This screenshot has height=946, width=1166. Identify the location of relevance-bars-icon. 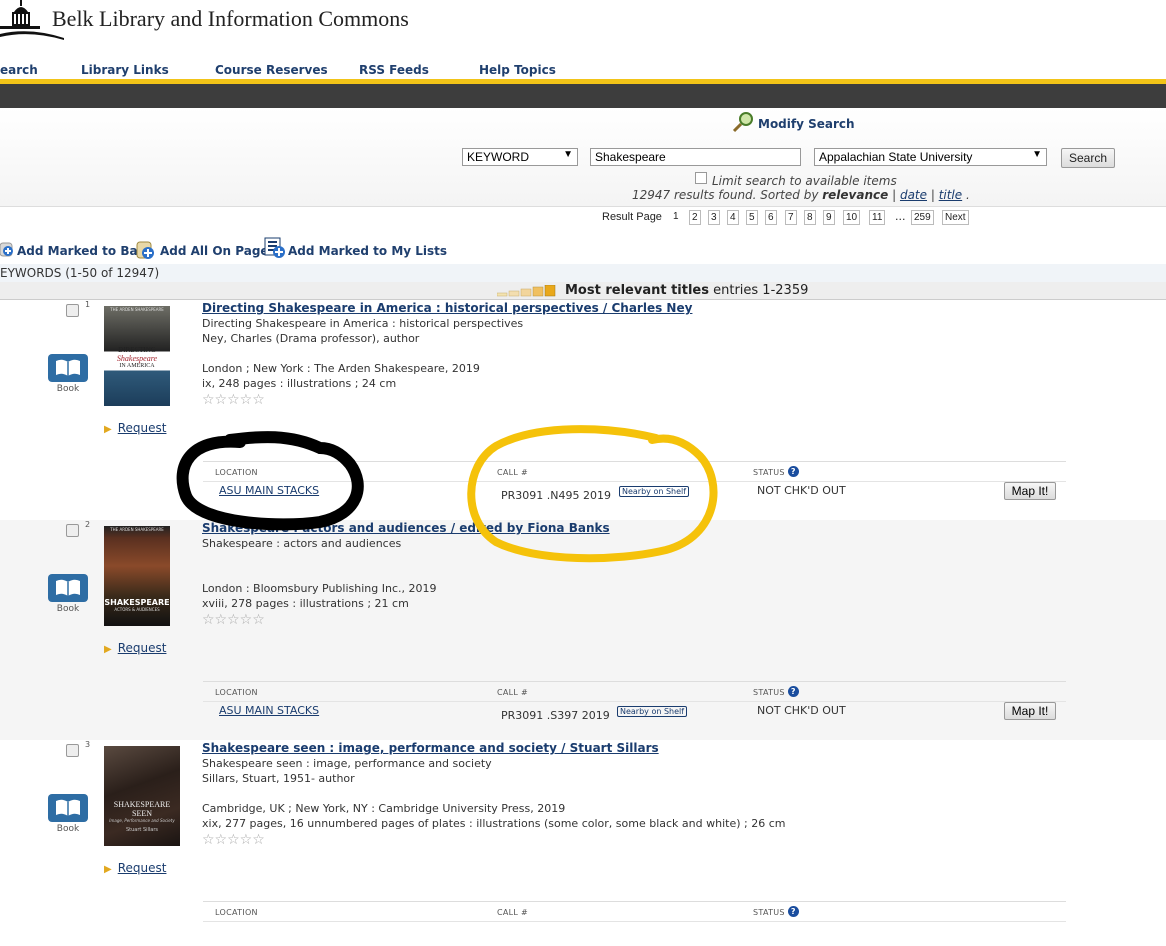
(526, 291).